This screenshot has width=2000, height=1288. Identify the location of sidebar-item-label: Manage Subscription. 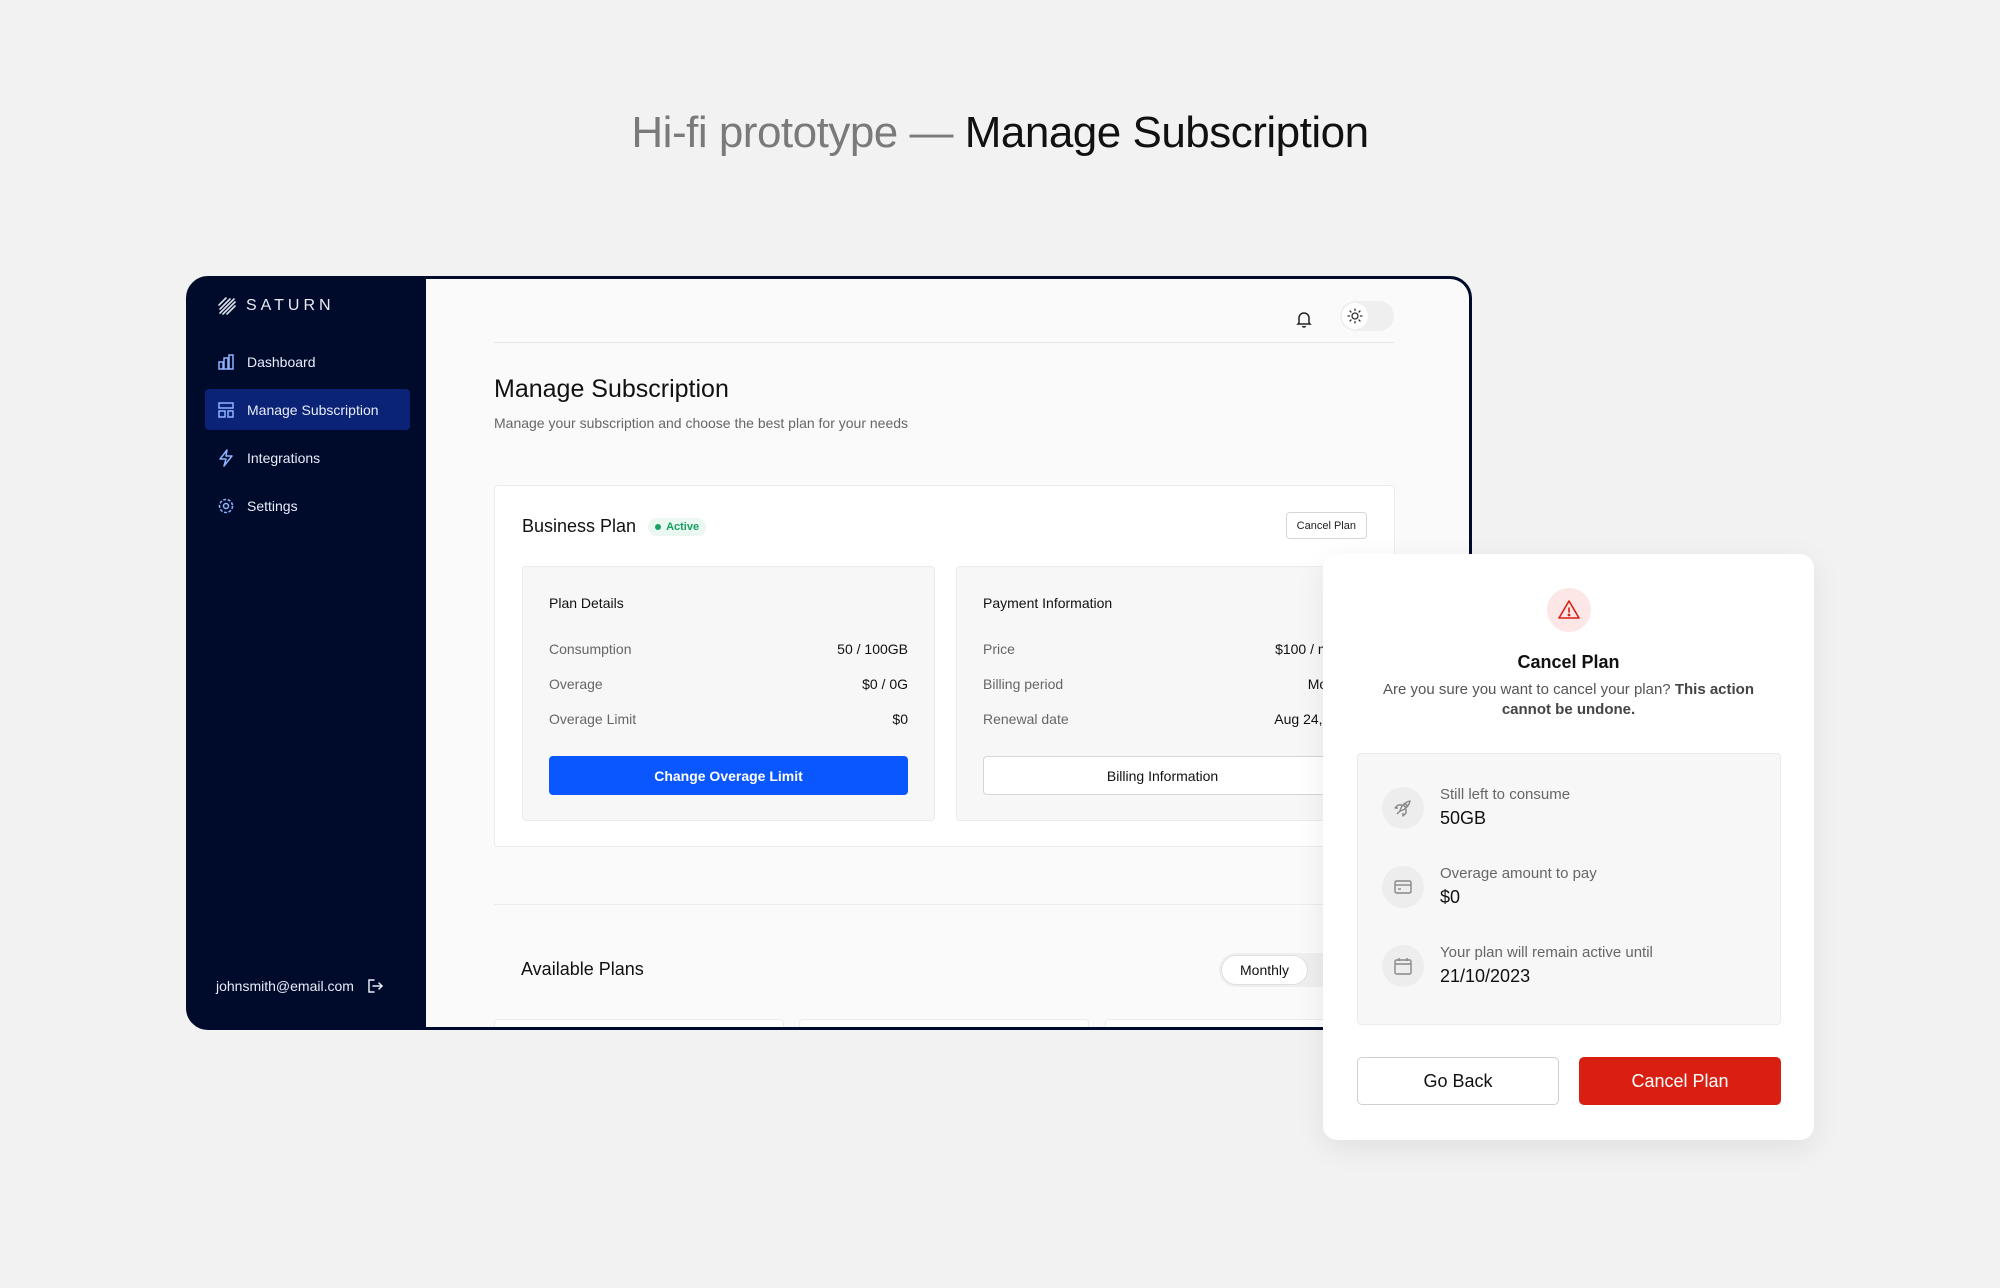
(313, 409).